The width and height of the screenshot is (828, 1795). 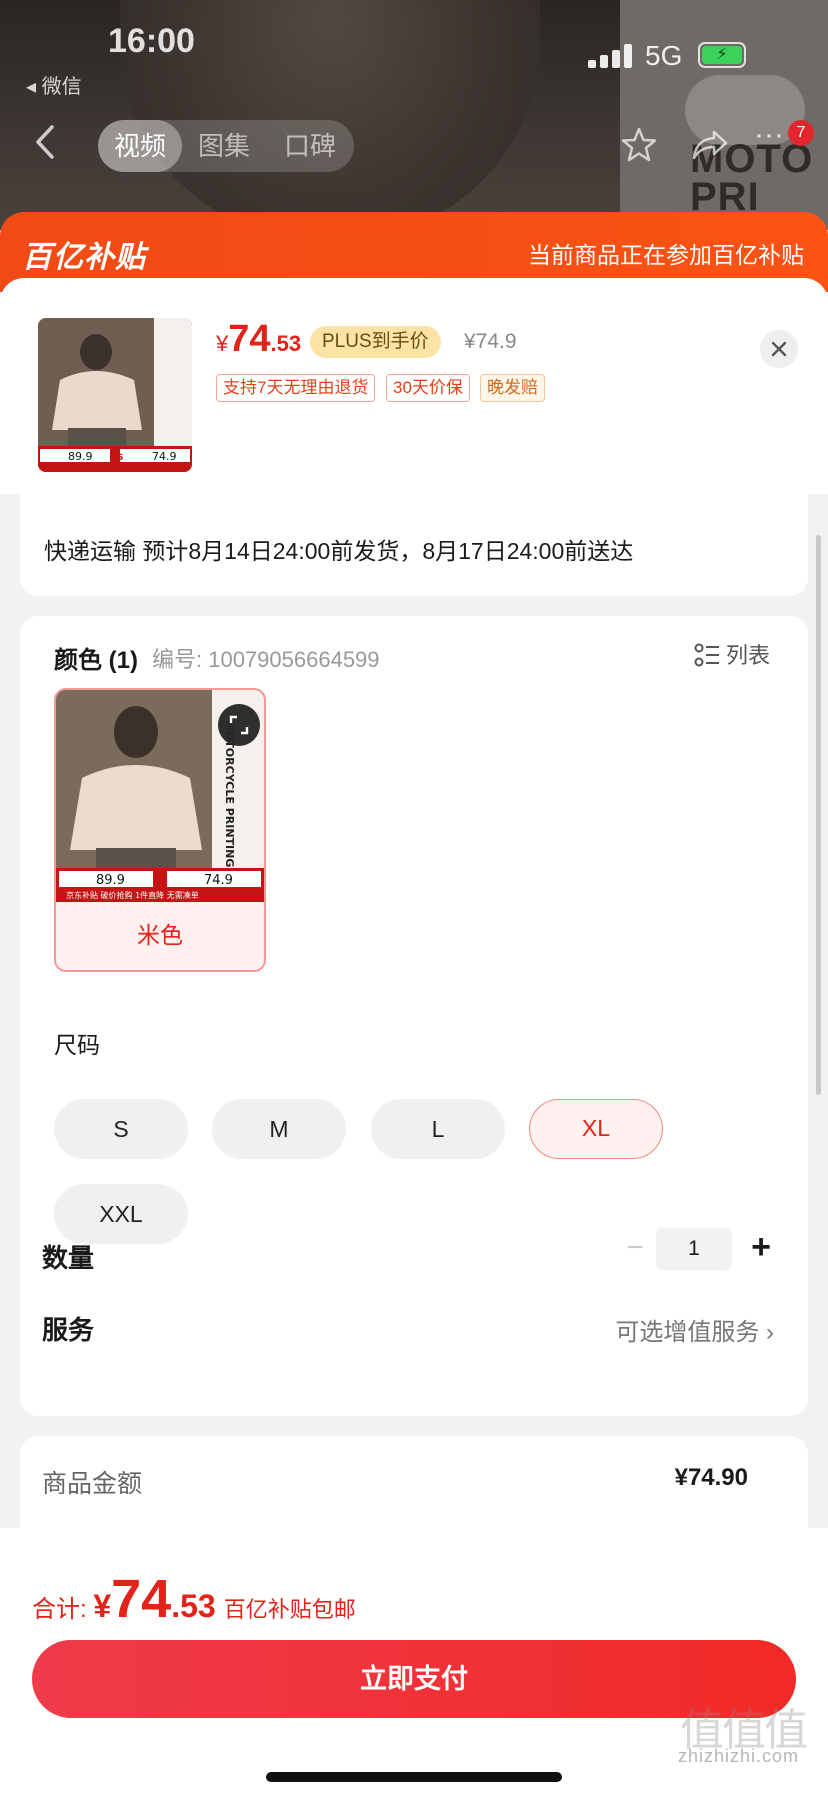 I want to click on star-icon, so click(x=639, y=145).